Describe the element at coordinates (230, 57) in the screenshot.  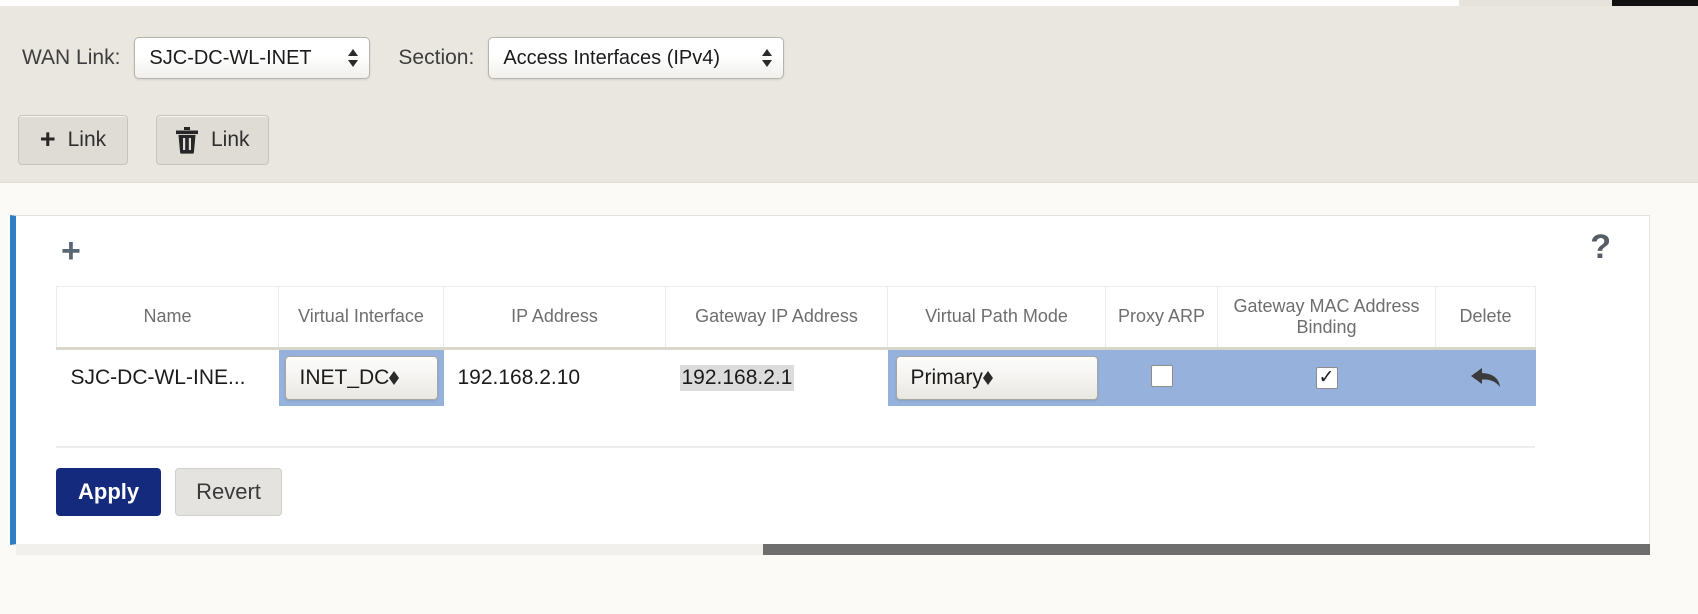
I see `wan-link-select-value: SJC-DC-WL-INET` at that location.